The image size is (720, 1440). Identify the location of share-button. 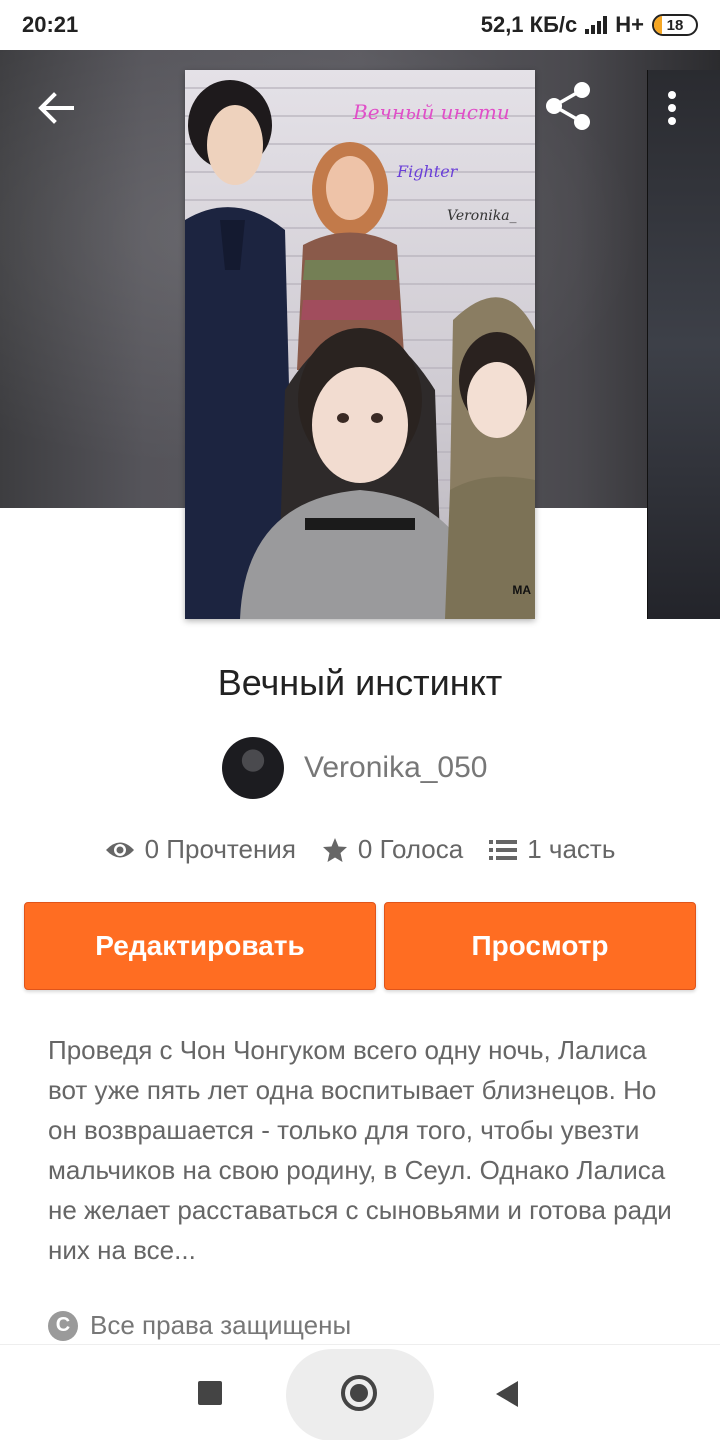
(568, 106).